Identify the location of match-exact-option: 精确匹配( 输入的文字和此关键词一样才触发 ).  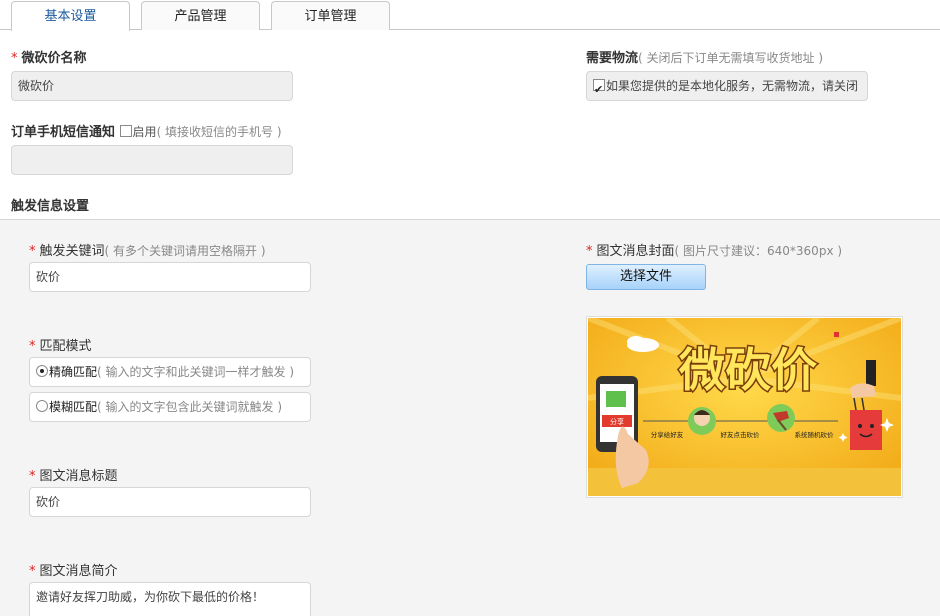
(170, 372).